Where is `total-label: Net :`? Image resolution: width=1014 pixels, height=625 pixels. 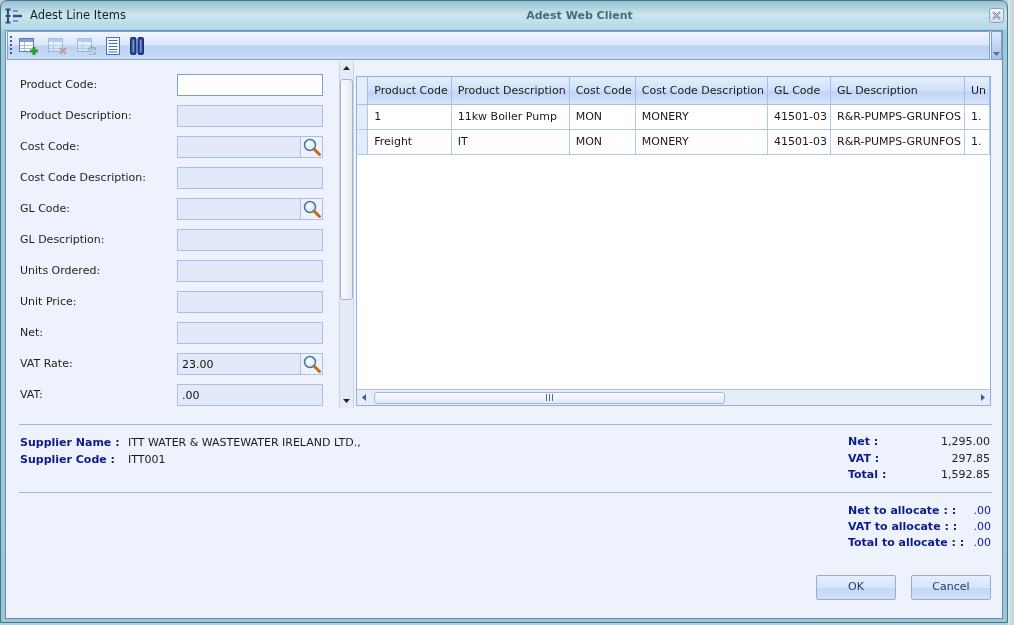 total-label: Net : is located at coordinates (864, 442).